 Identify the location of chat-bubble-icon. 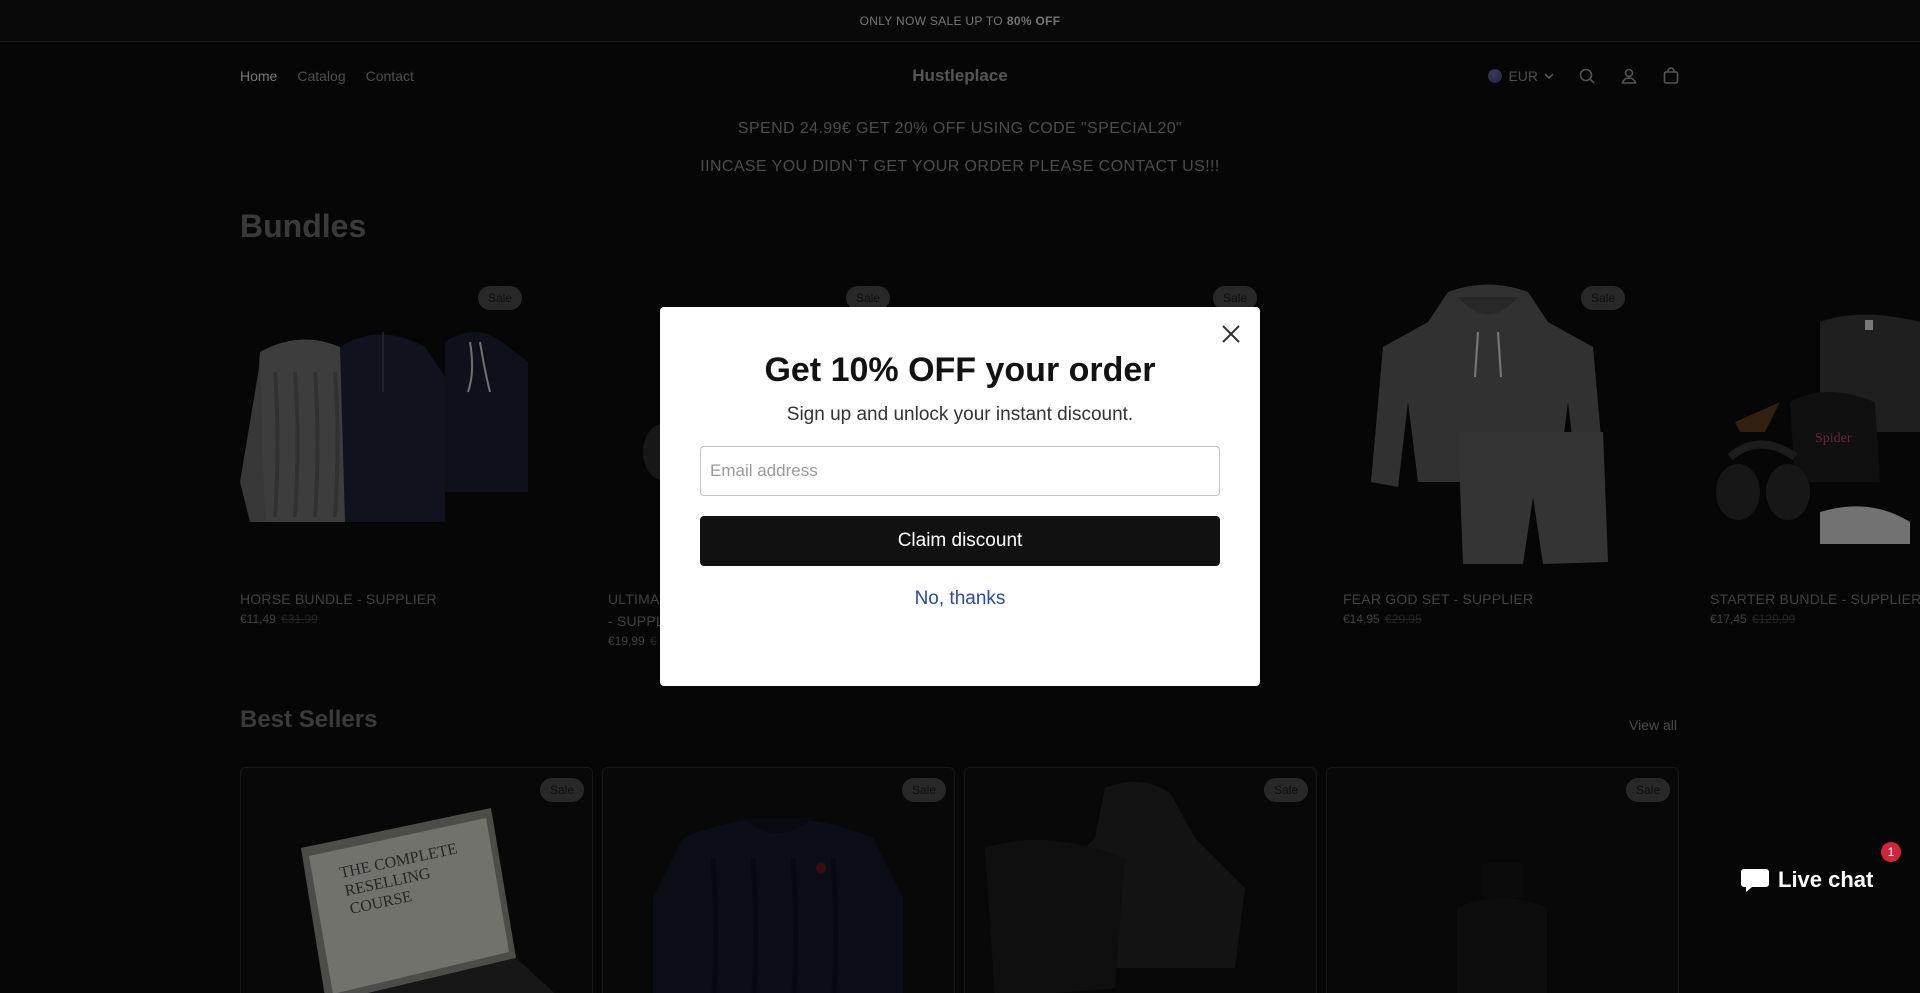
(1755, 880).